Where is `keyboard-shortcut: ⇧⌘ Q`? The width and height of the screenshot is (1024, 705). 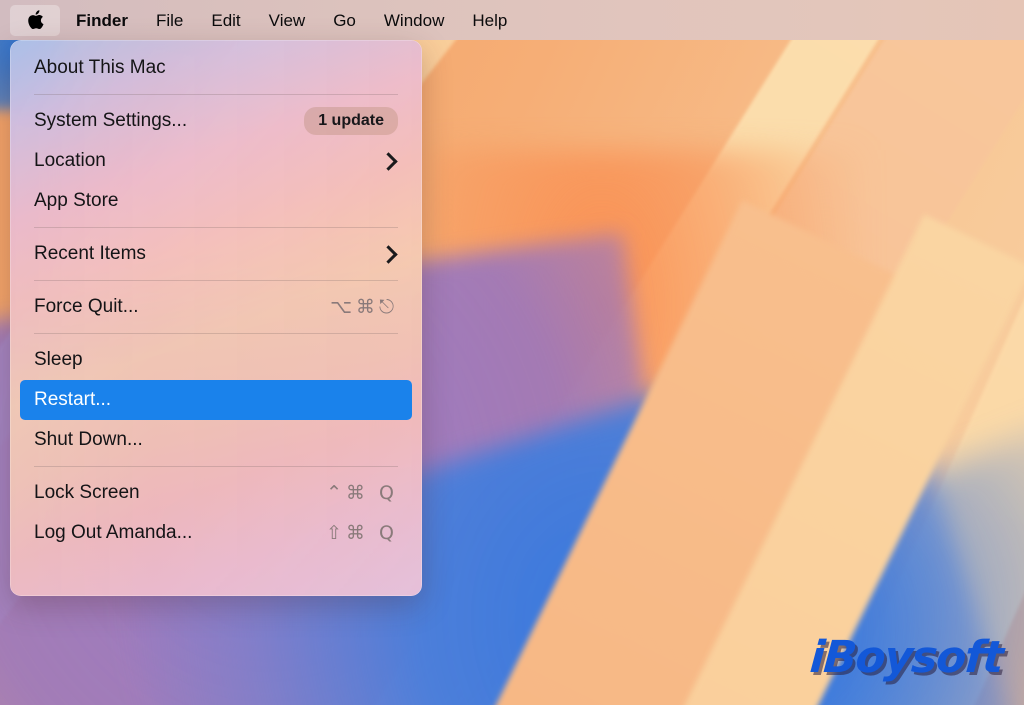 keyboard-shortcut: ⇧⌘ Q is located at coordinates (362, 533).